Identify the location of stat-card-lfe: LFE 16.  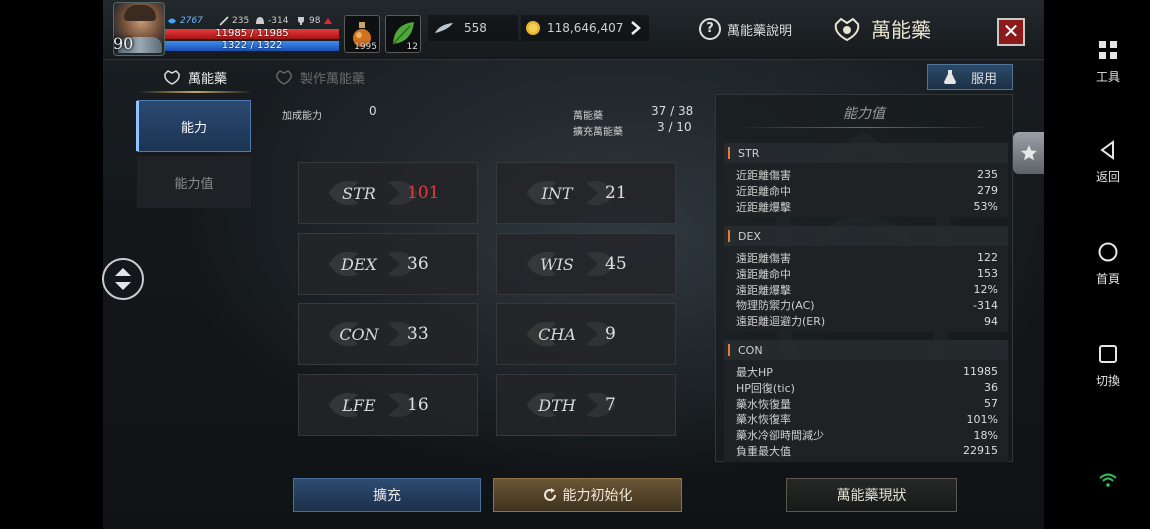
(388, 405).